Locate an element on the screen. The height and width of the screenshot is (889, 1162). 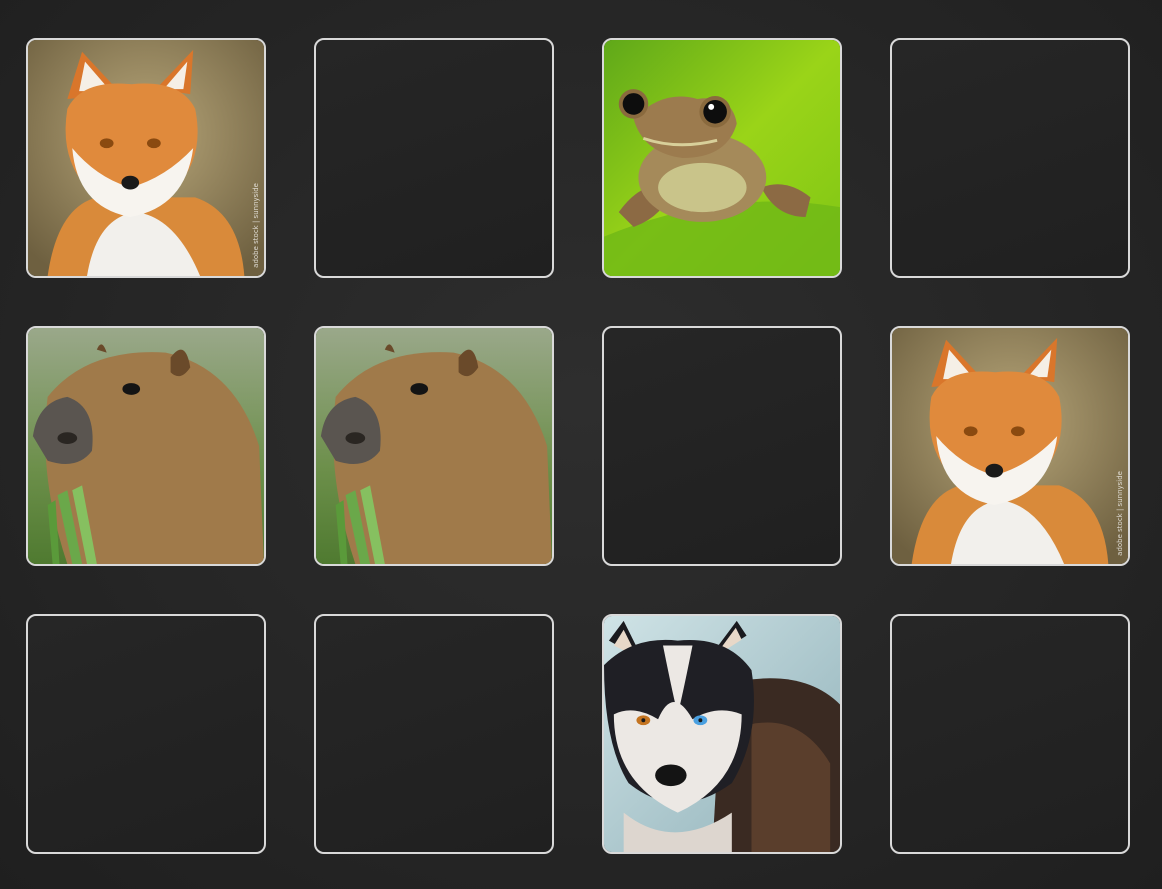
card-7-face-down is located at coordinates (722, 446).